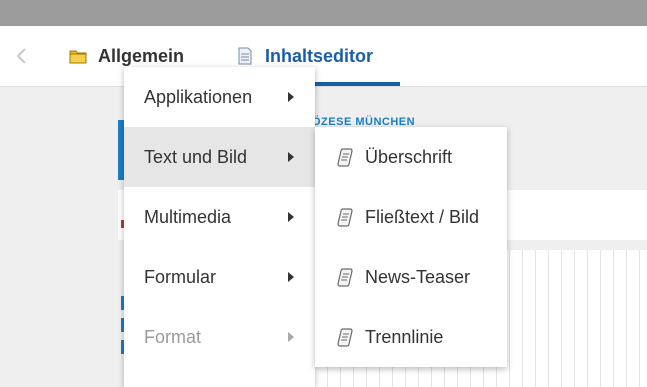 The image size is (647, 387). Describe the element at coordinates (404, 336) in the screenshot. I see `submenu-item-label: Trennlinie` at that location.